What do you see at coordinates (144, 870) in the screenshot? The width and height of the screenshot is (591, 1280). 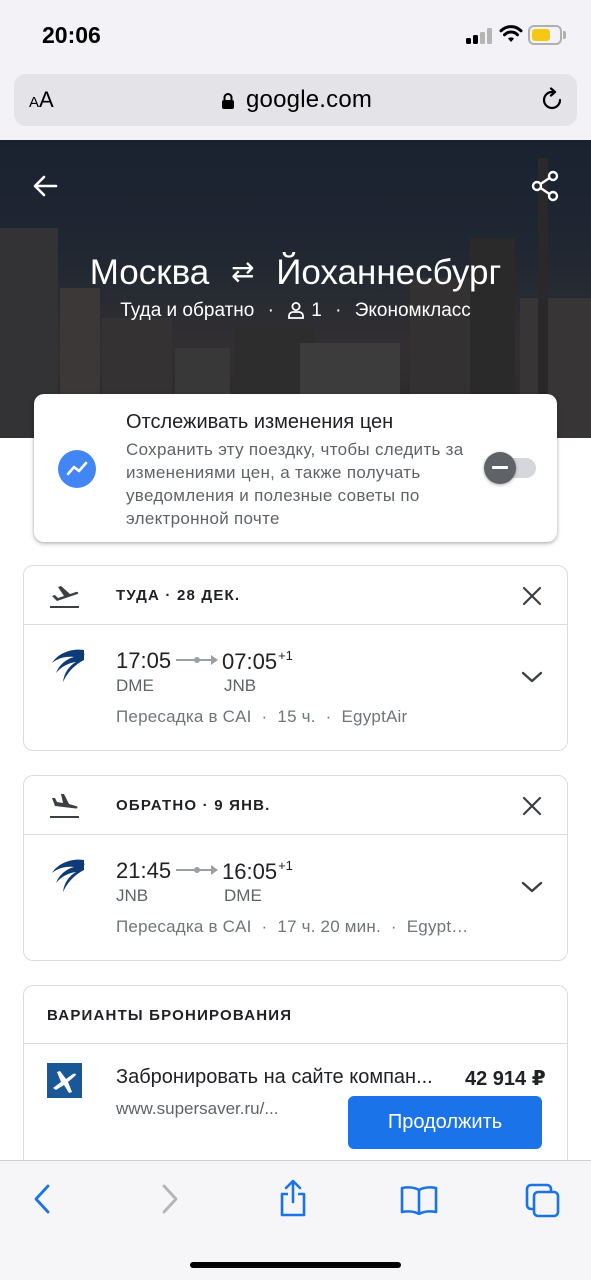 I see `depart-time: 21:45` at bounding box center [144, 870].